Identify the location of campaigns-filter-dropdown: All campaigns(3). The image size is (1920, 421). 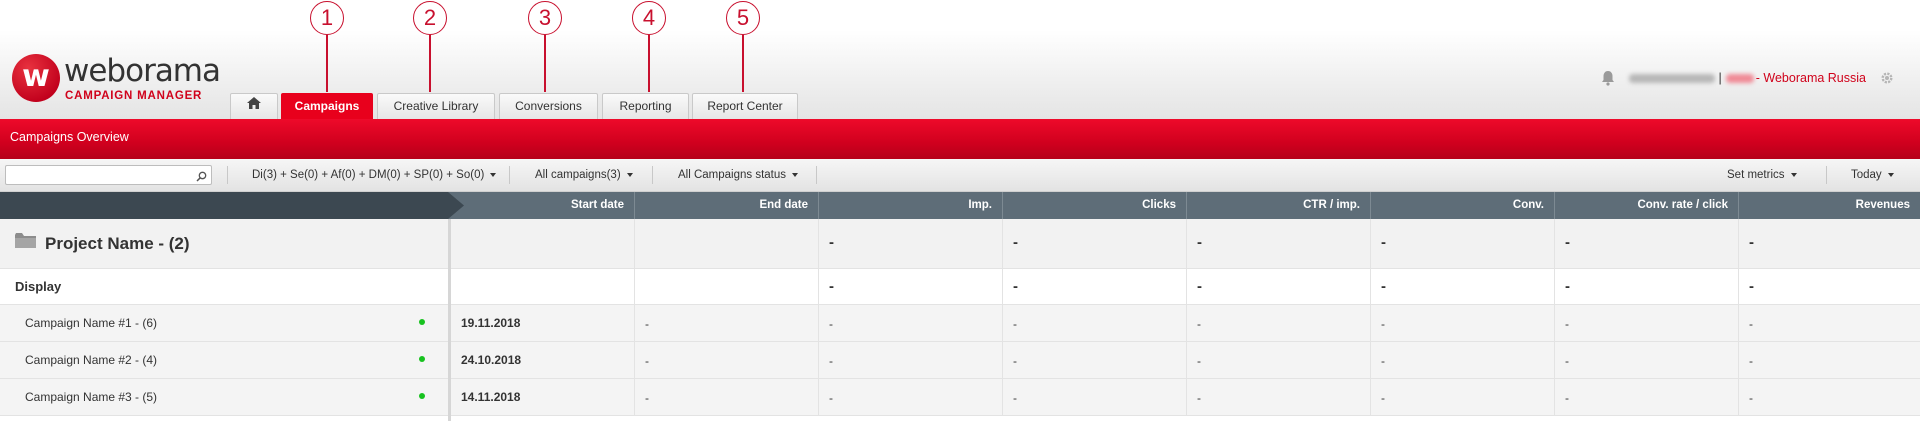
(584, 175).